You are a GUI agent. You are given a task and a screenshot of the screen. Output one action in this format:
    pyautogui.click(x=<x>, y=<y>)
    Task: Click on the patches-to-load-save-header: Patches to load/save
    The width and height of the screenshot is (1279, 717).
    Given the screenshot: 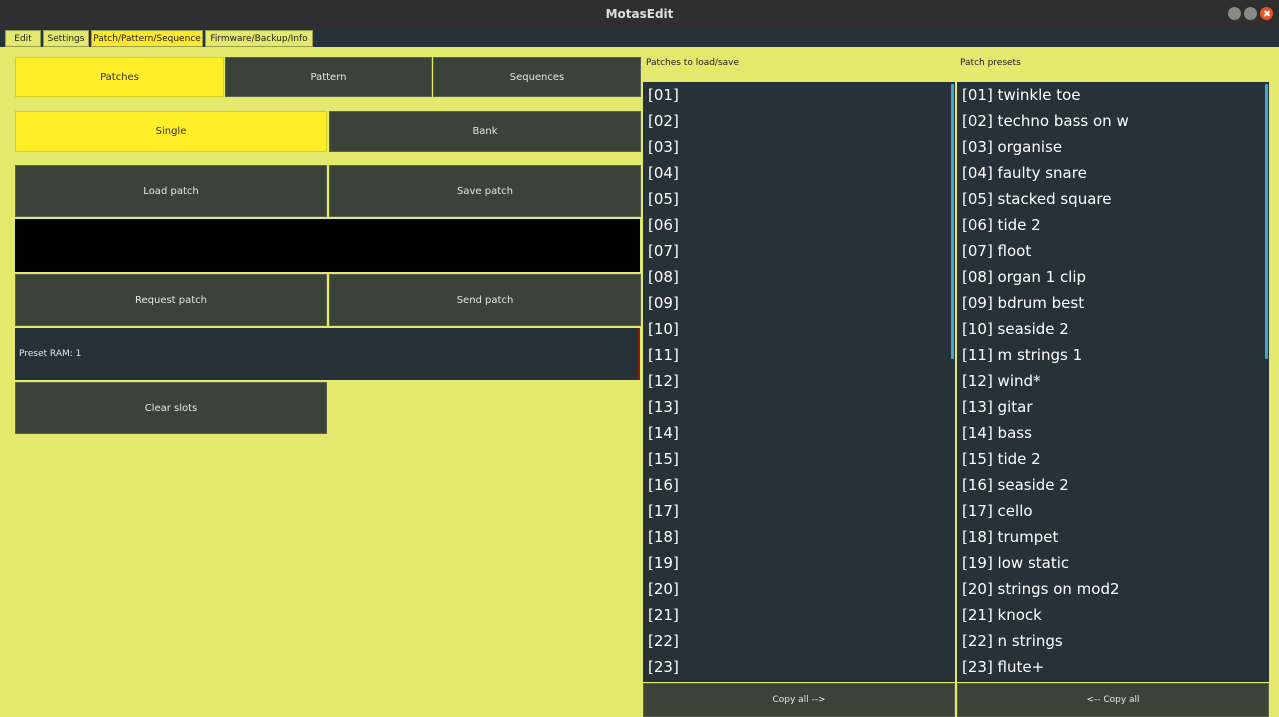 What is the action you would take?
    pyautogui.click(x=693, y=63)
    